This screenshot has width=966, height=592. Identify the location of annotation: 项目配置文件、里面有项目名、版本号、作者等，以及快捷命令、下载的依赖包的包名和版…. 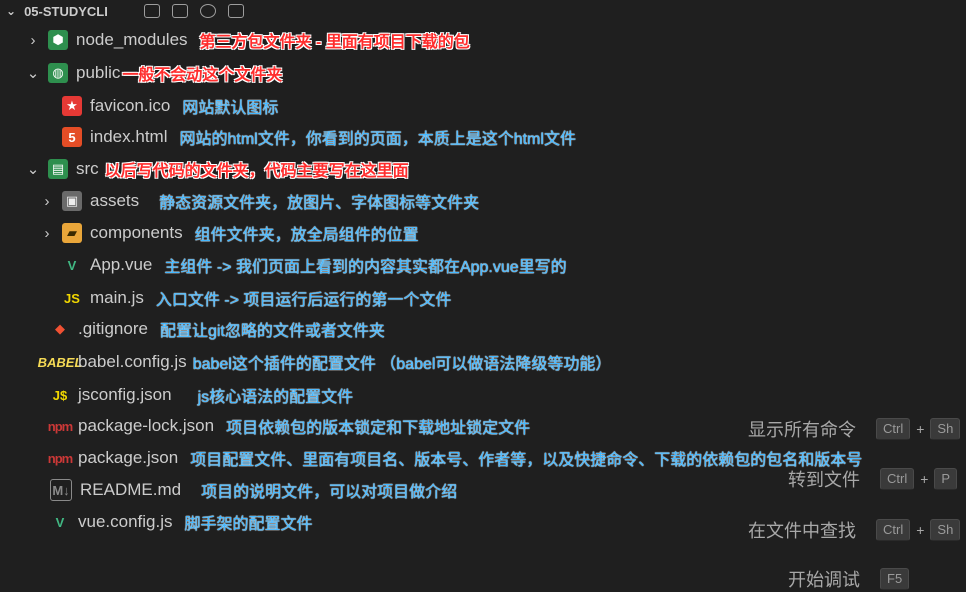
(526, 460).